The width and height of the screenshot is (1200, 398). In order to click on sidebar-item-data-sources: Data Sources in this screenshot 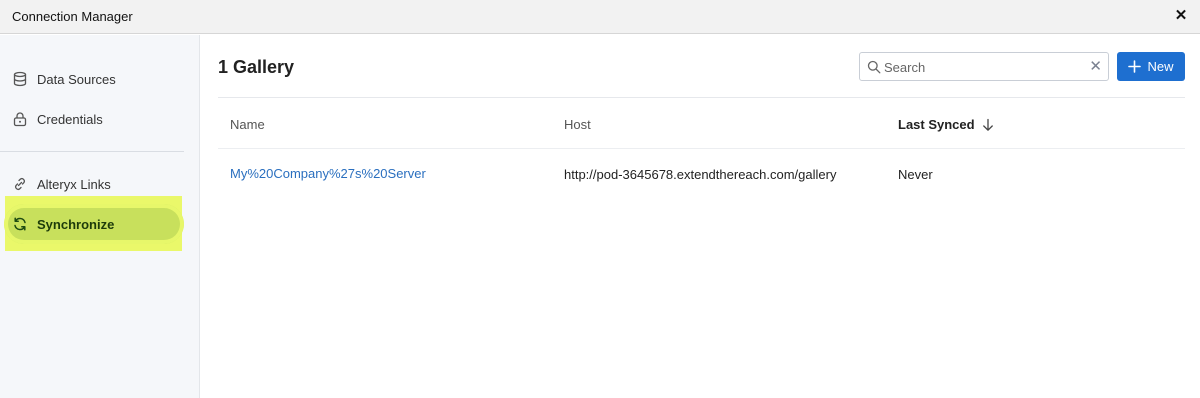, I will do `click(94, 79)`.